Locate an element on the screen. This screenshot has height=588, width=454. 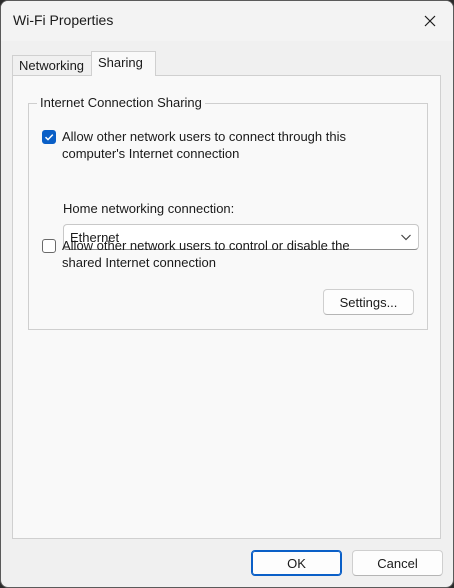
tab-sharing: Sharing is located at coordinates (123, 63).